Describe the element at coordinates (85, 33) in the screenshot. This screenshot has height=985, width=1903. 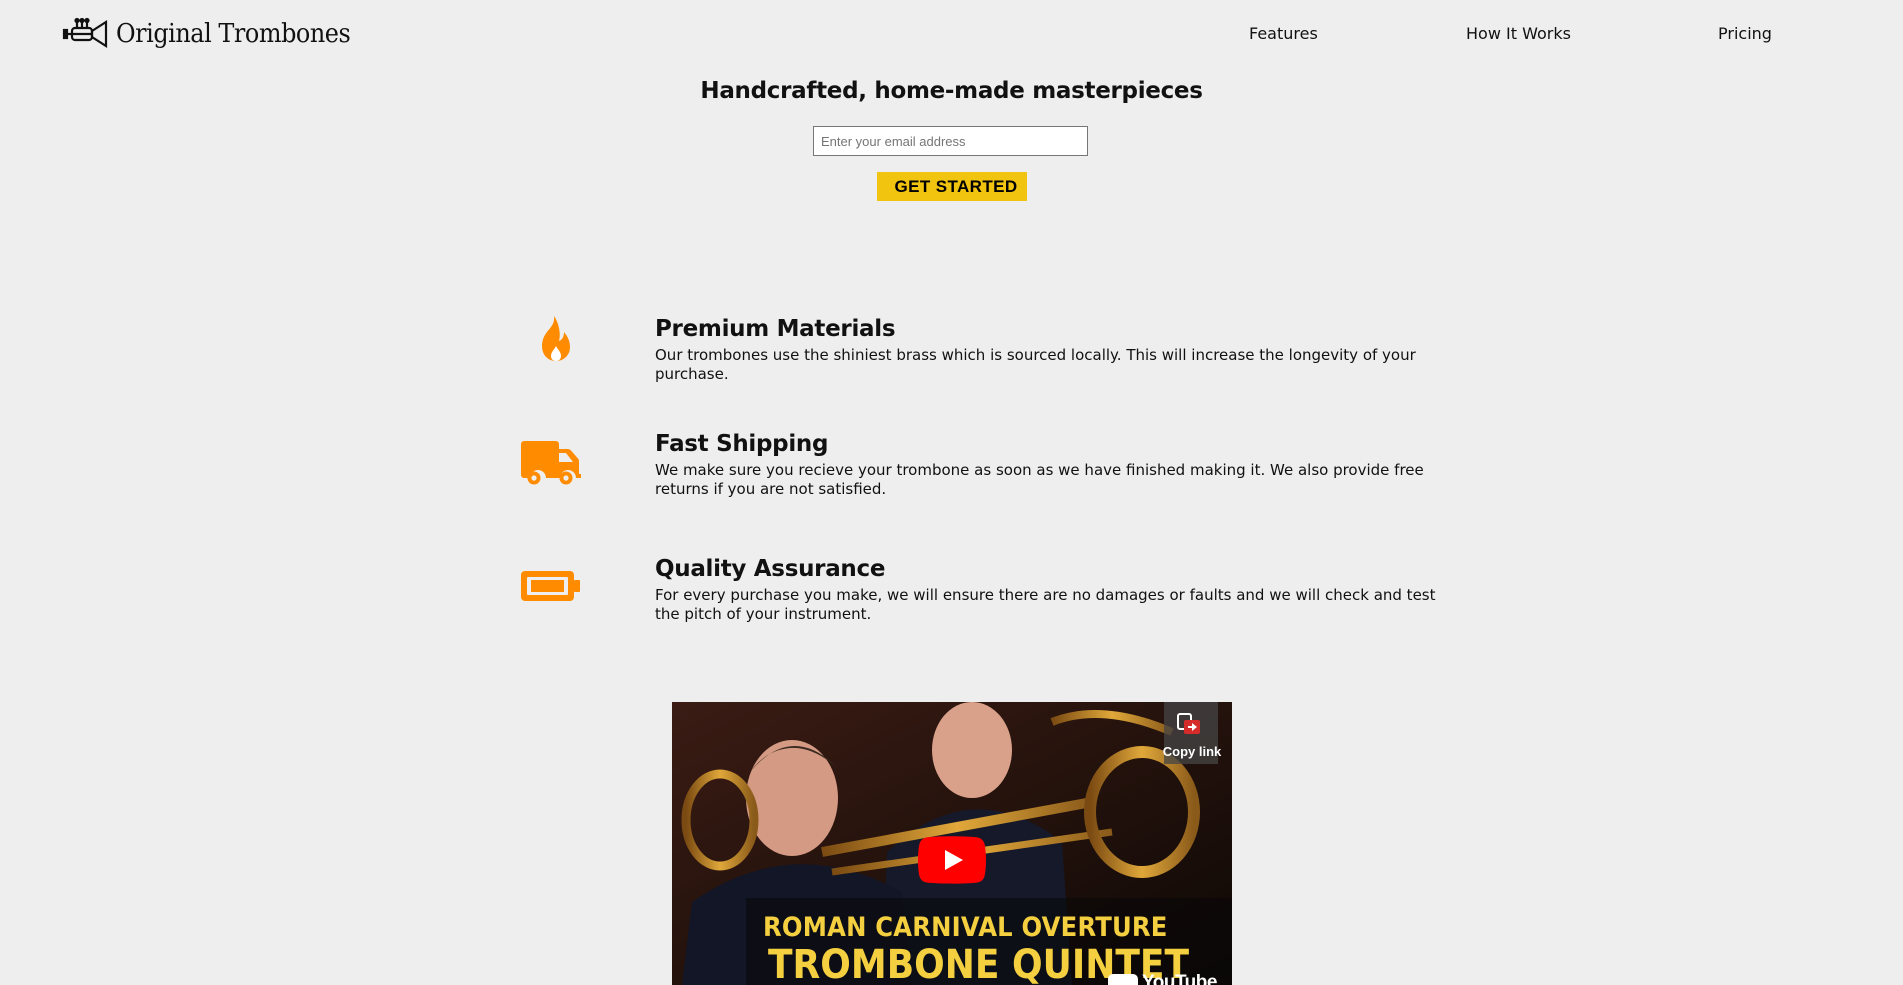
I see `trumpet-logo-icon` at that location.